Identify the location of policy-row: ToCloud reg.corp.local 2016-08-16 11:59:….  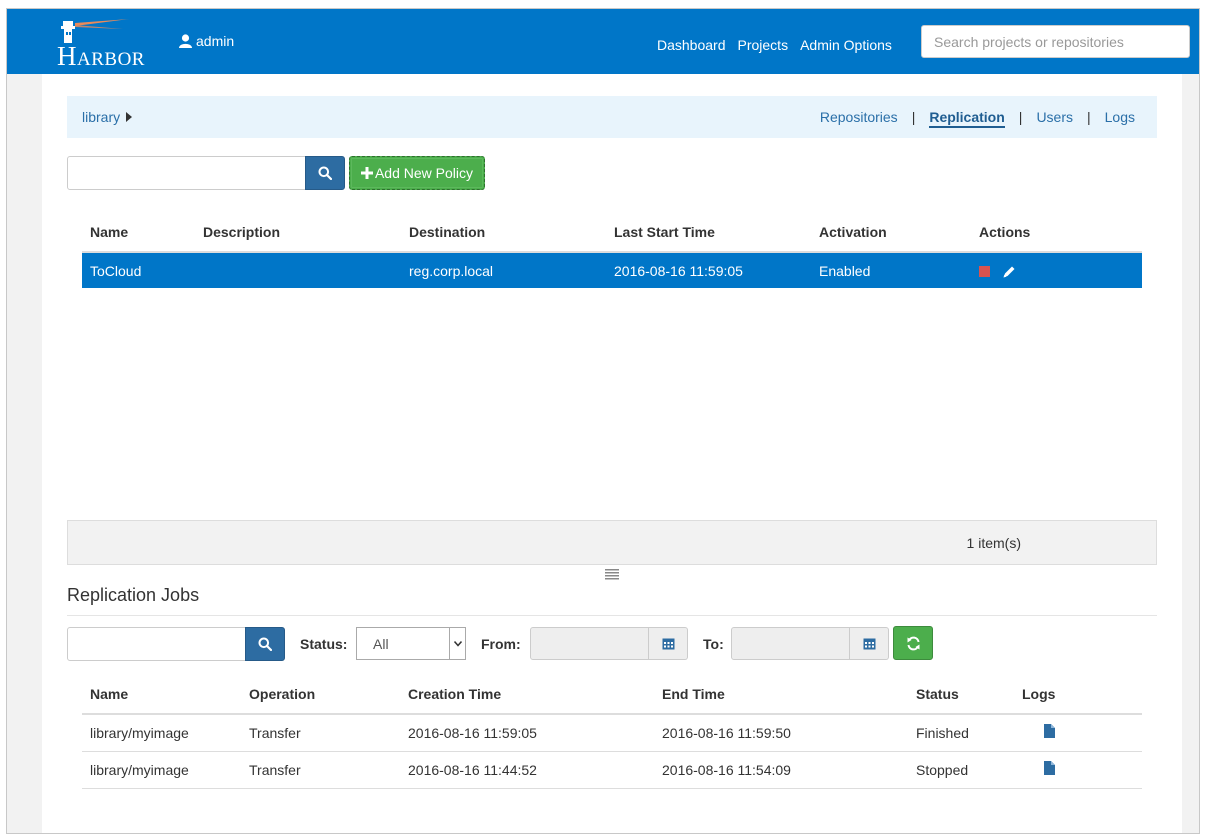
(612, 270).